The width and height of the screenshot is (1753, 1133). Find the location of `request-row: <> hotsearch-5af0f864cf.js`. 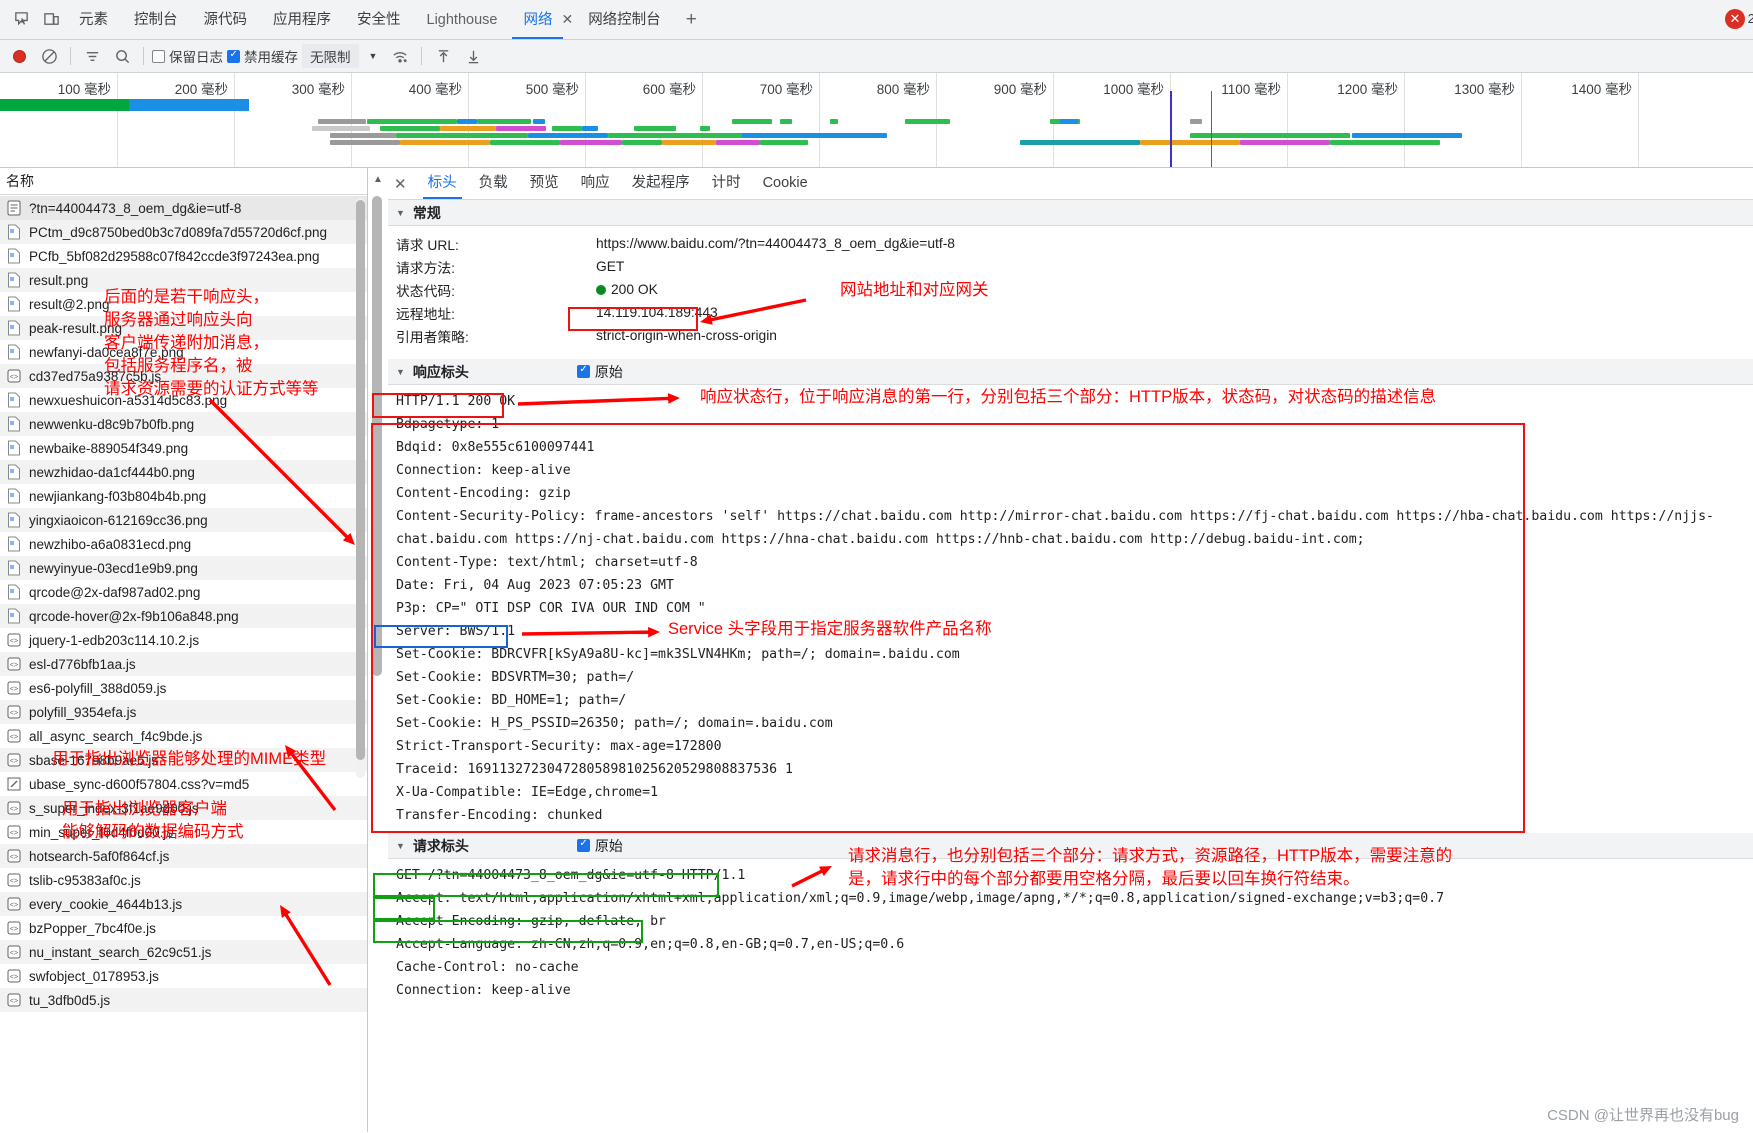

request-row: <> hotsearch-5af0f864cf.js is located at coordinates (183, 856).